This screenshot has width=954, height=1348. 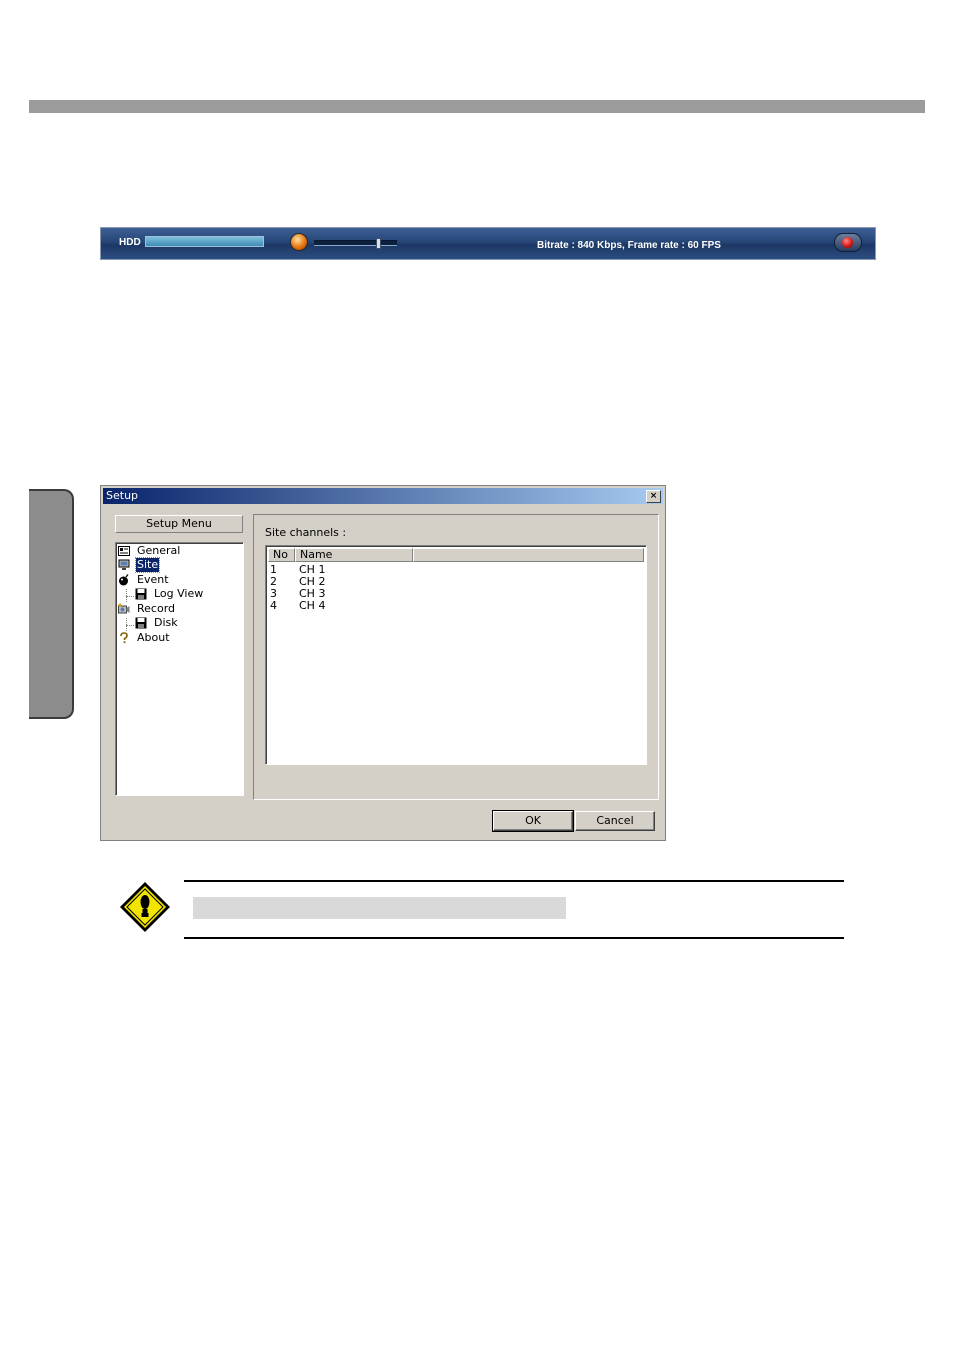 What do you see at coordinates (153, 637) in the screenshot?
I see `tree-item-label: About` at bounding box center [153, 637].